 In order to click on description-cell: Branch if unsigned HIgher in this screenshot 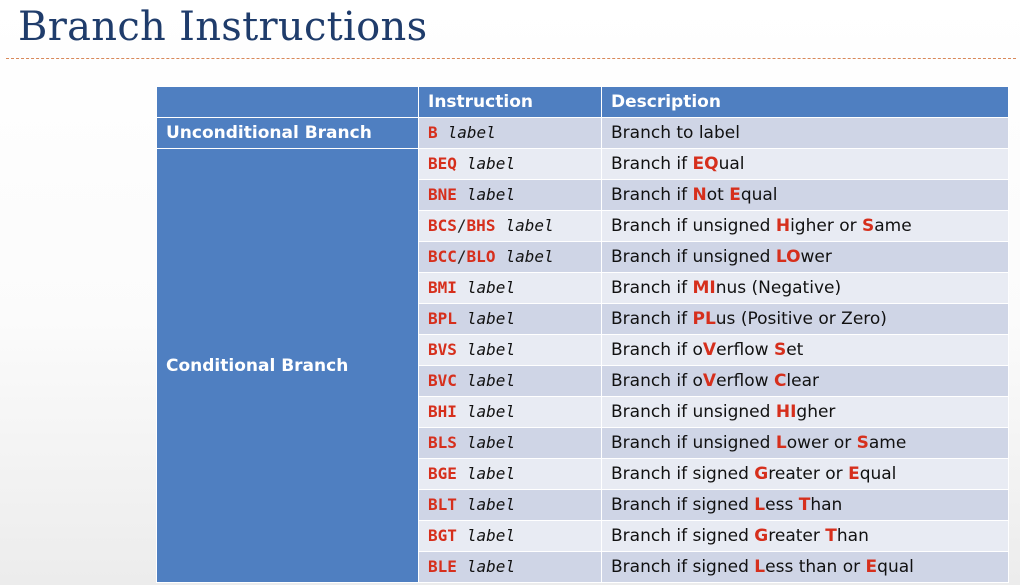, I will do `click(805, 412)`.